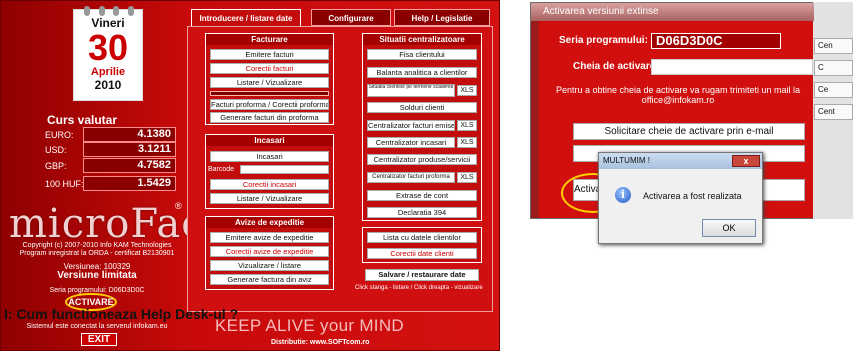 This screenshot has width=853, height=351. I want to click on rate-row-euro: EURO: 4.1380, so click(110, 134).